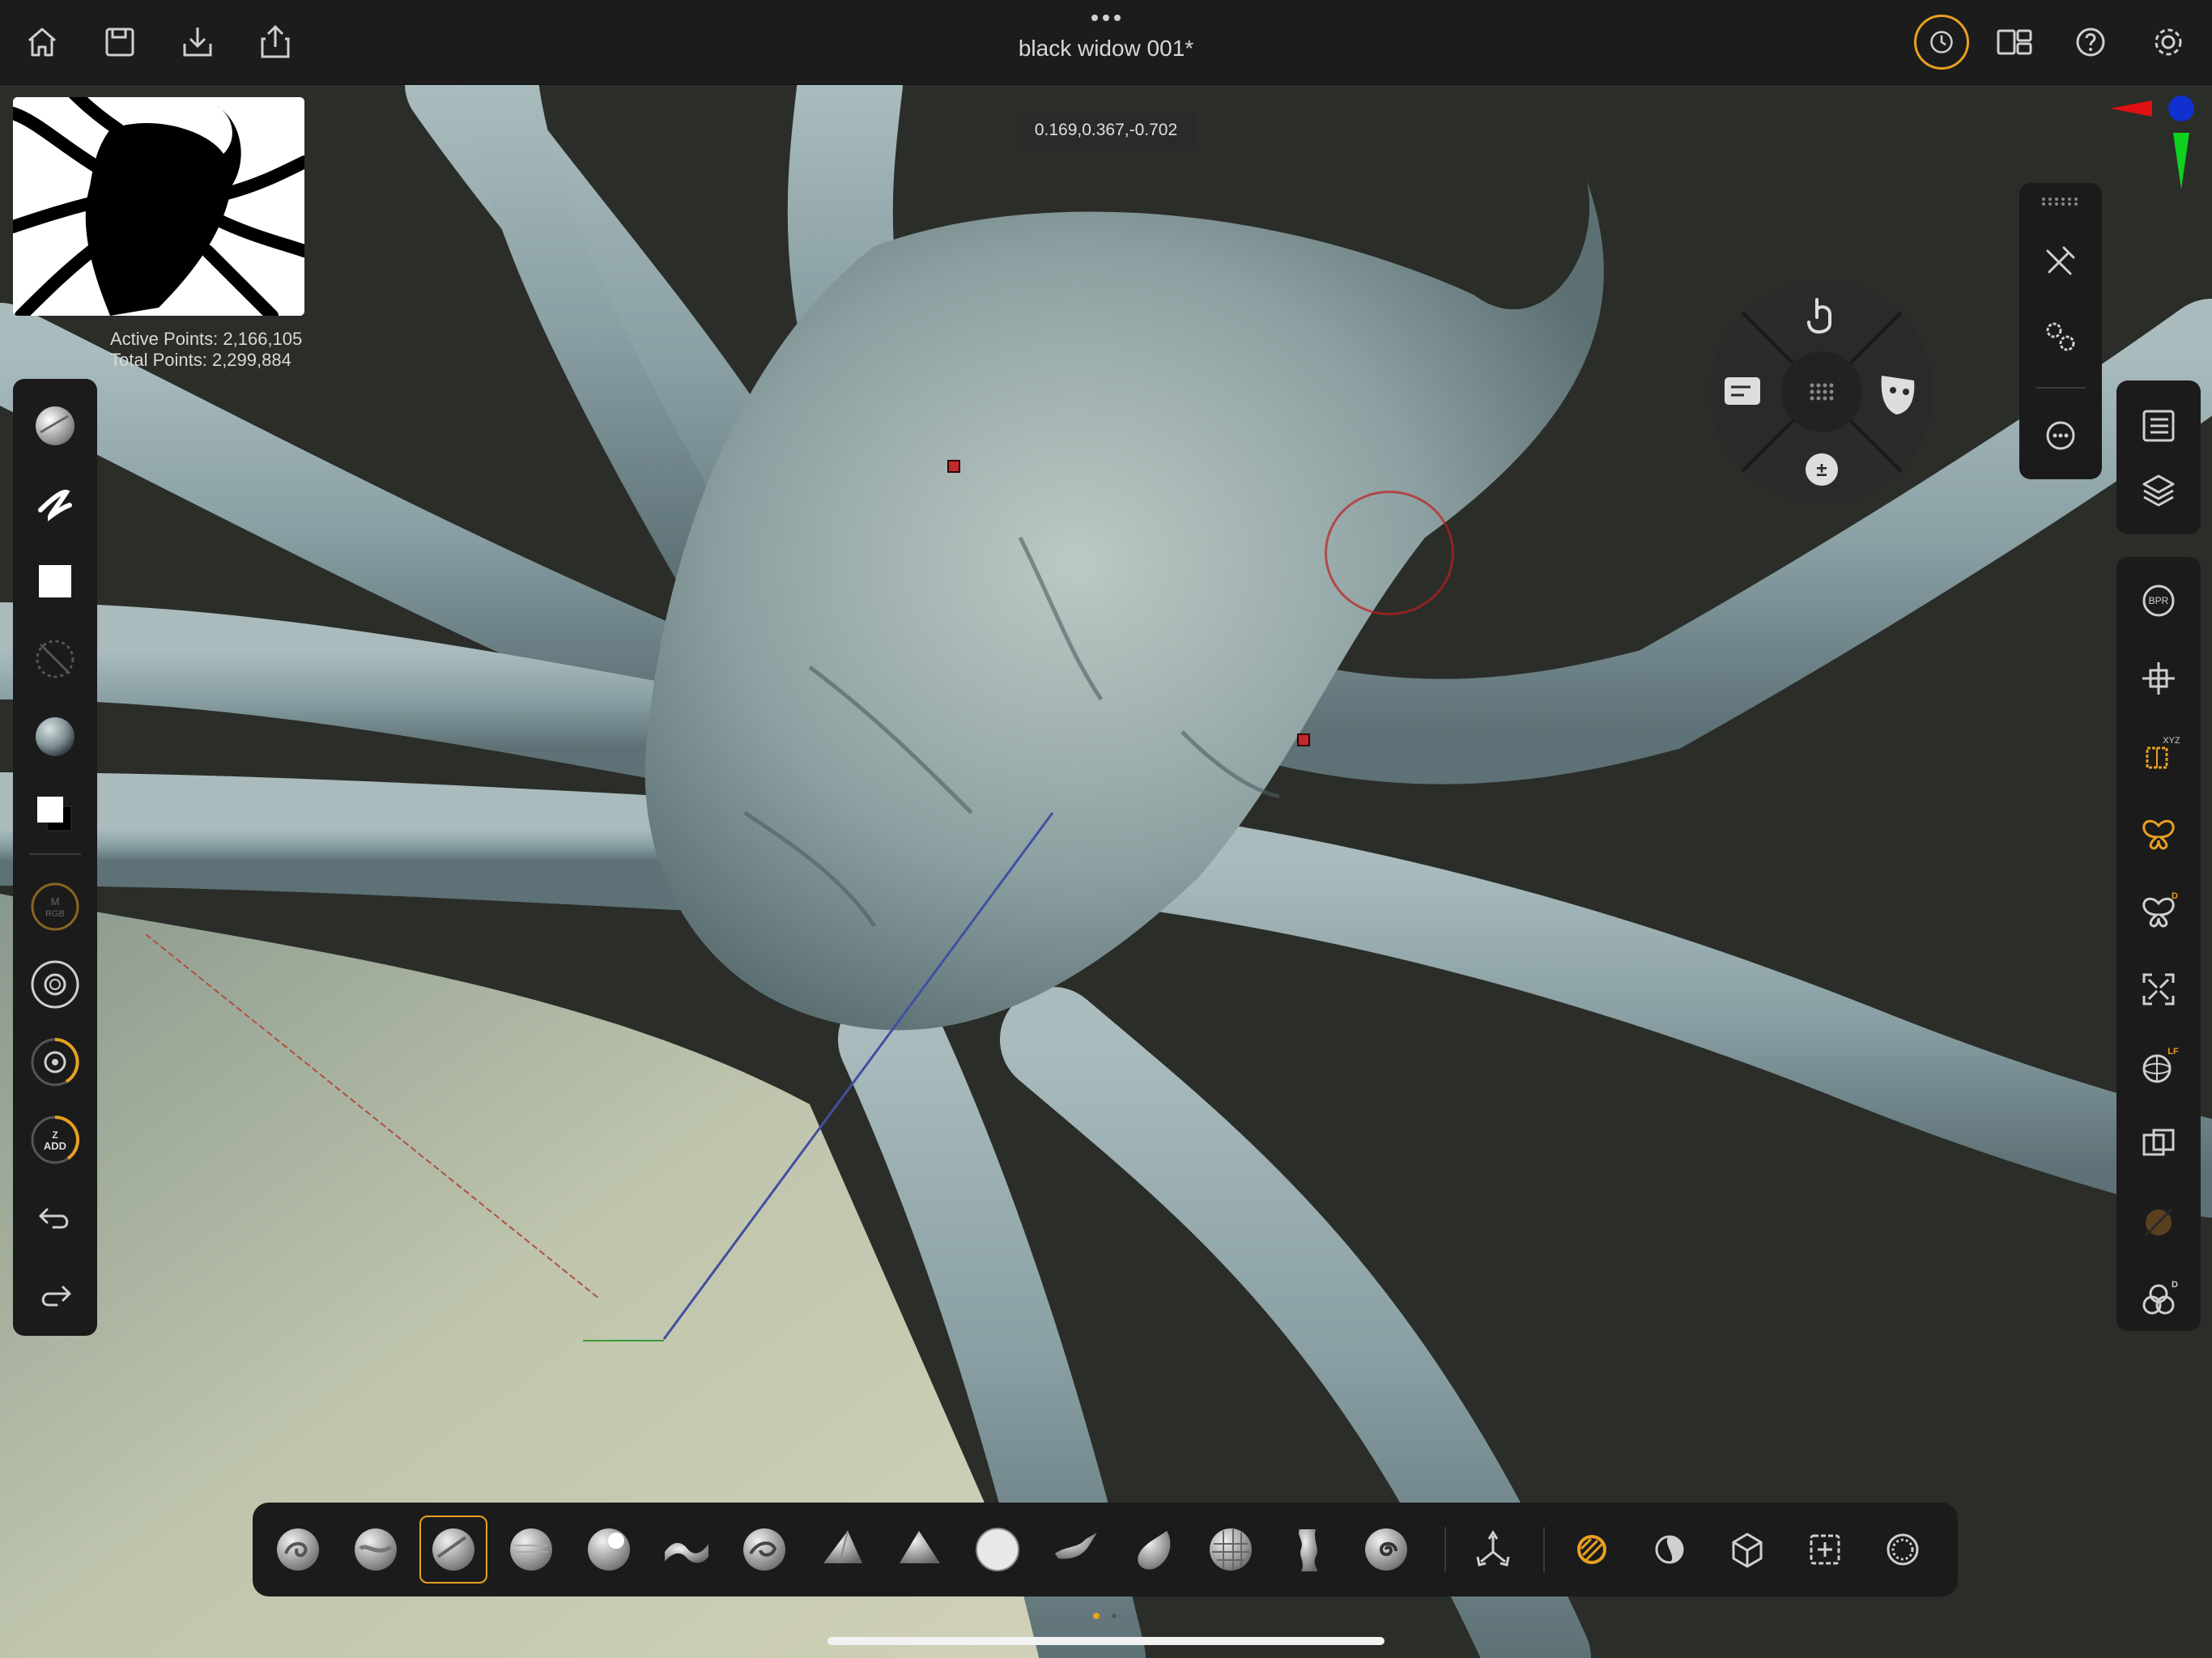  Describe the element at coordinates (2061, 435) in the screenshot. I see `more-icon` at that location.